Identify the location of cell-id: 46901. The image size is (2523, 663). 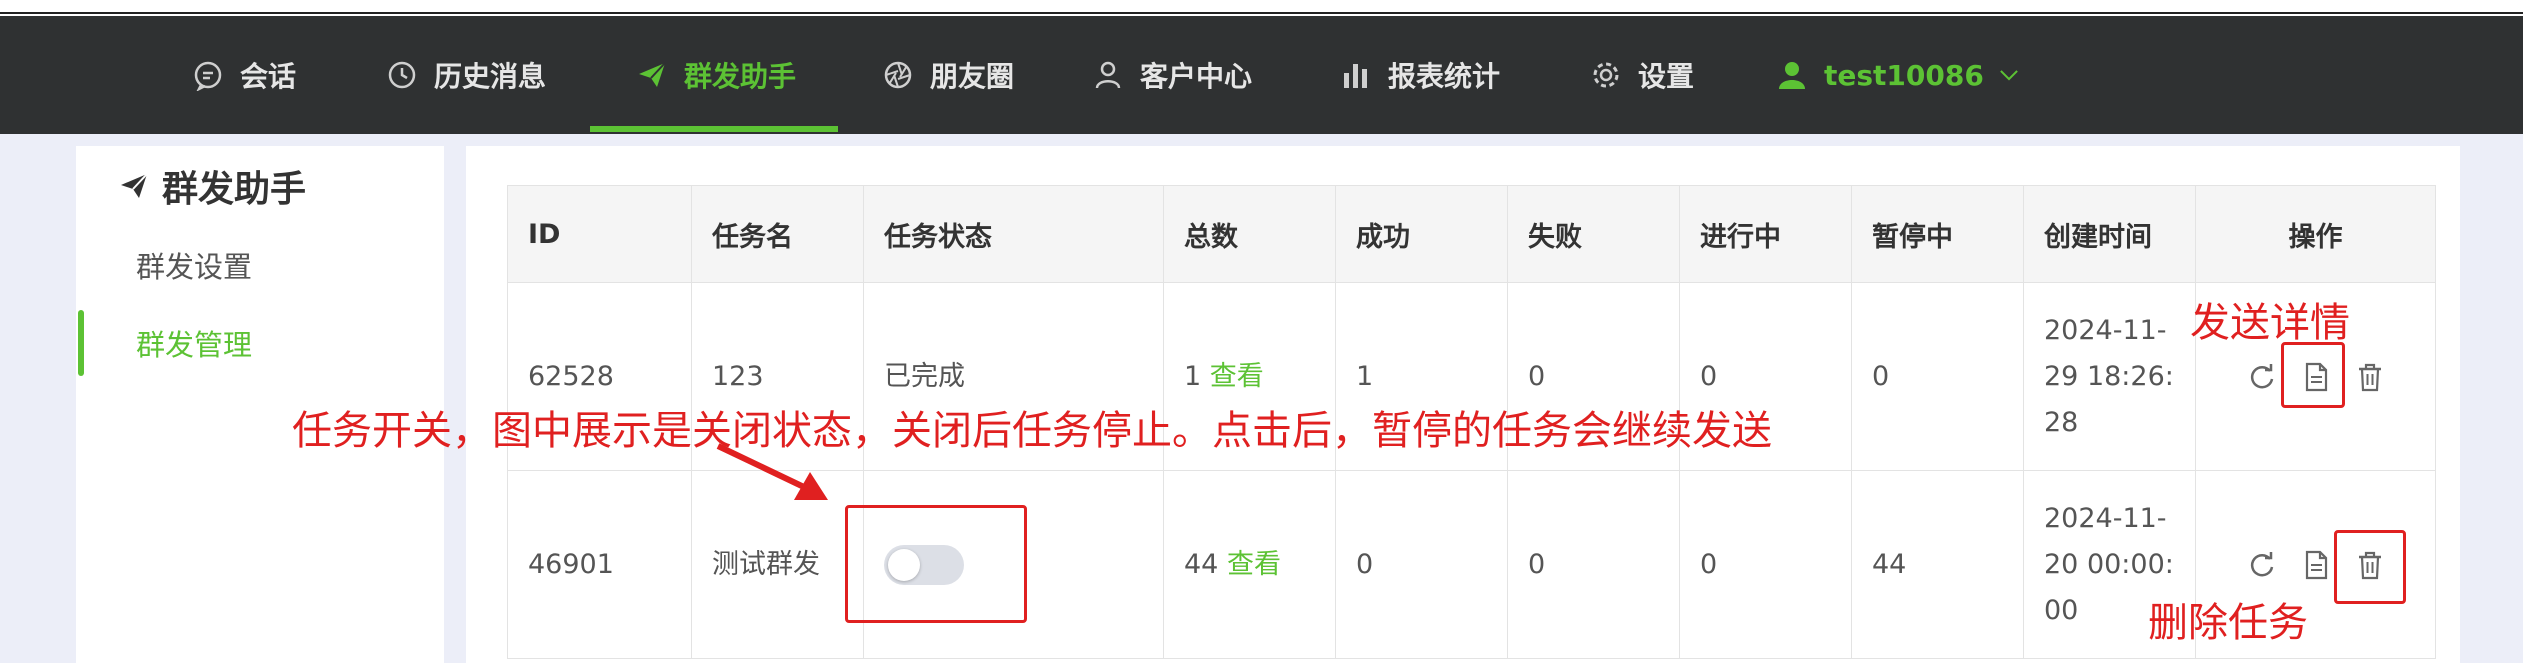
(599, 564).